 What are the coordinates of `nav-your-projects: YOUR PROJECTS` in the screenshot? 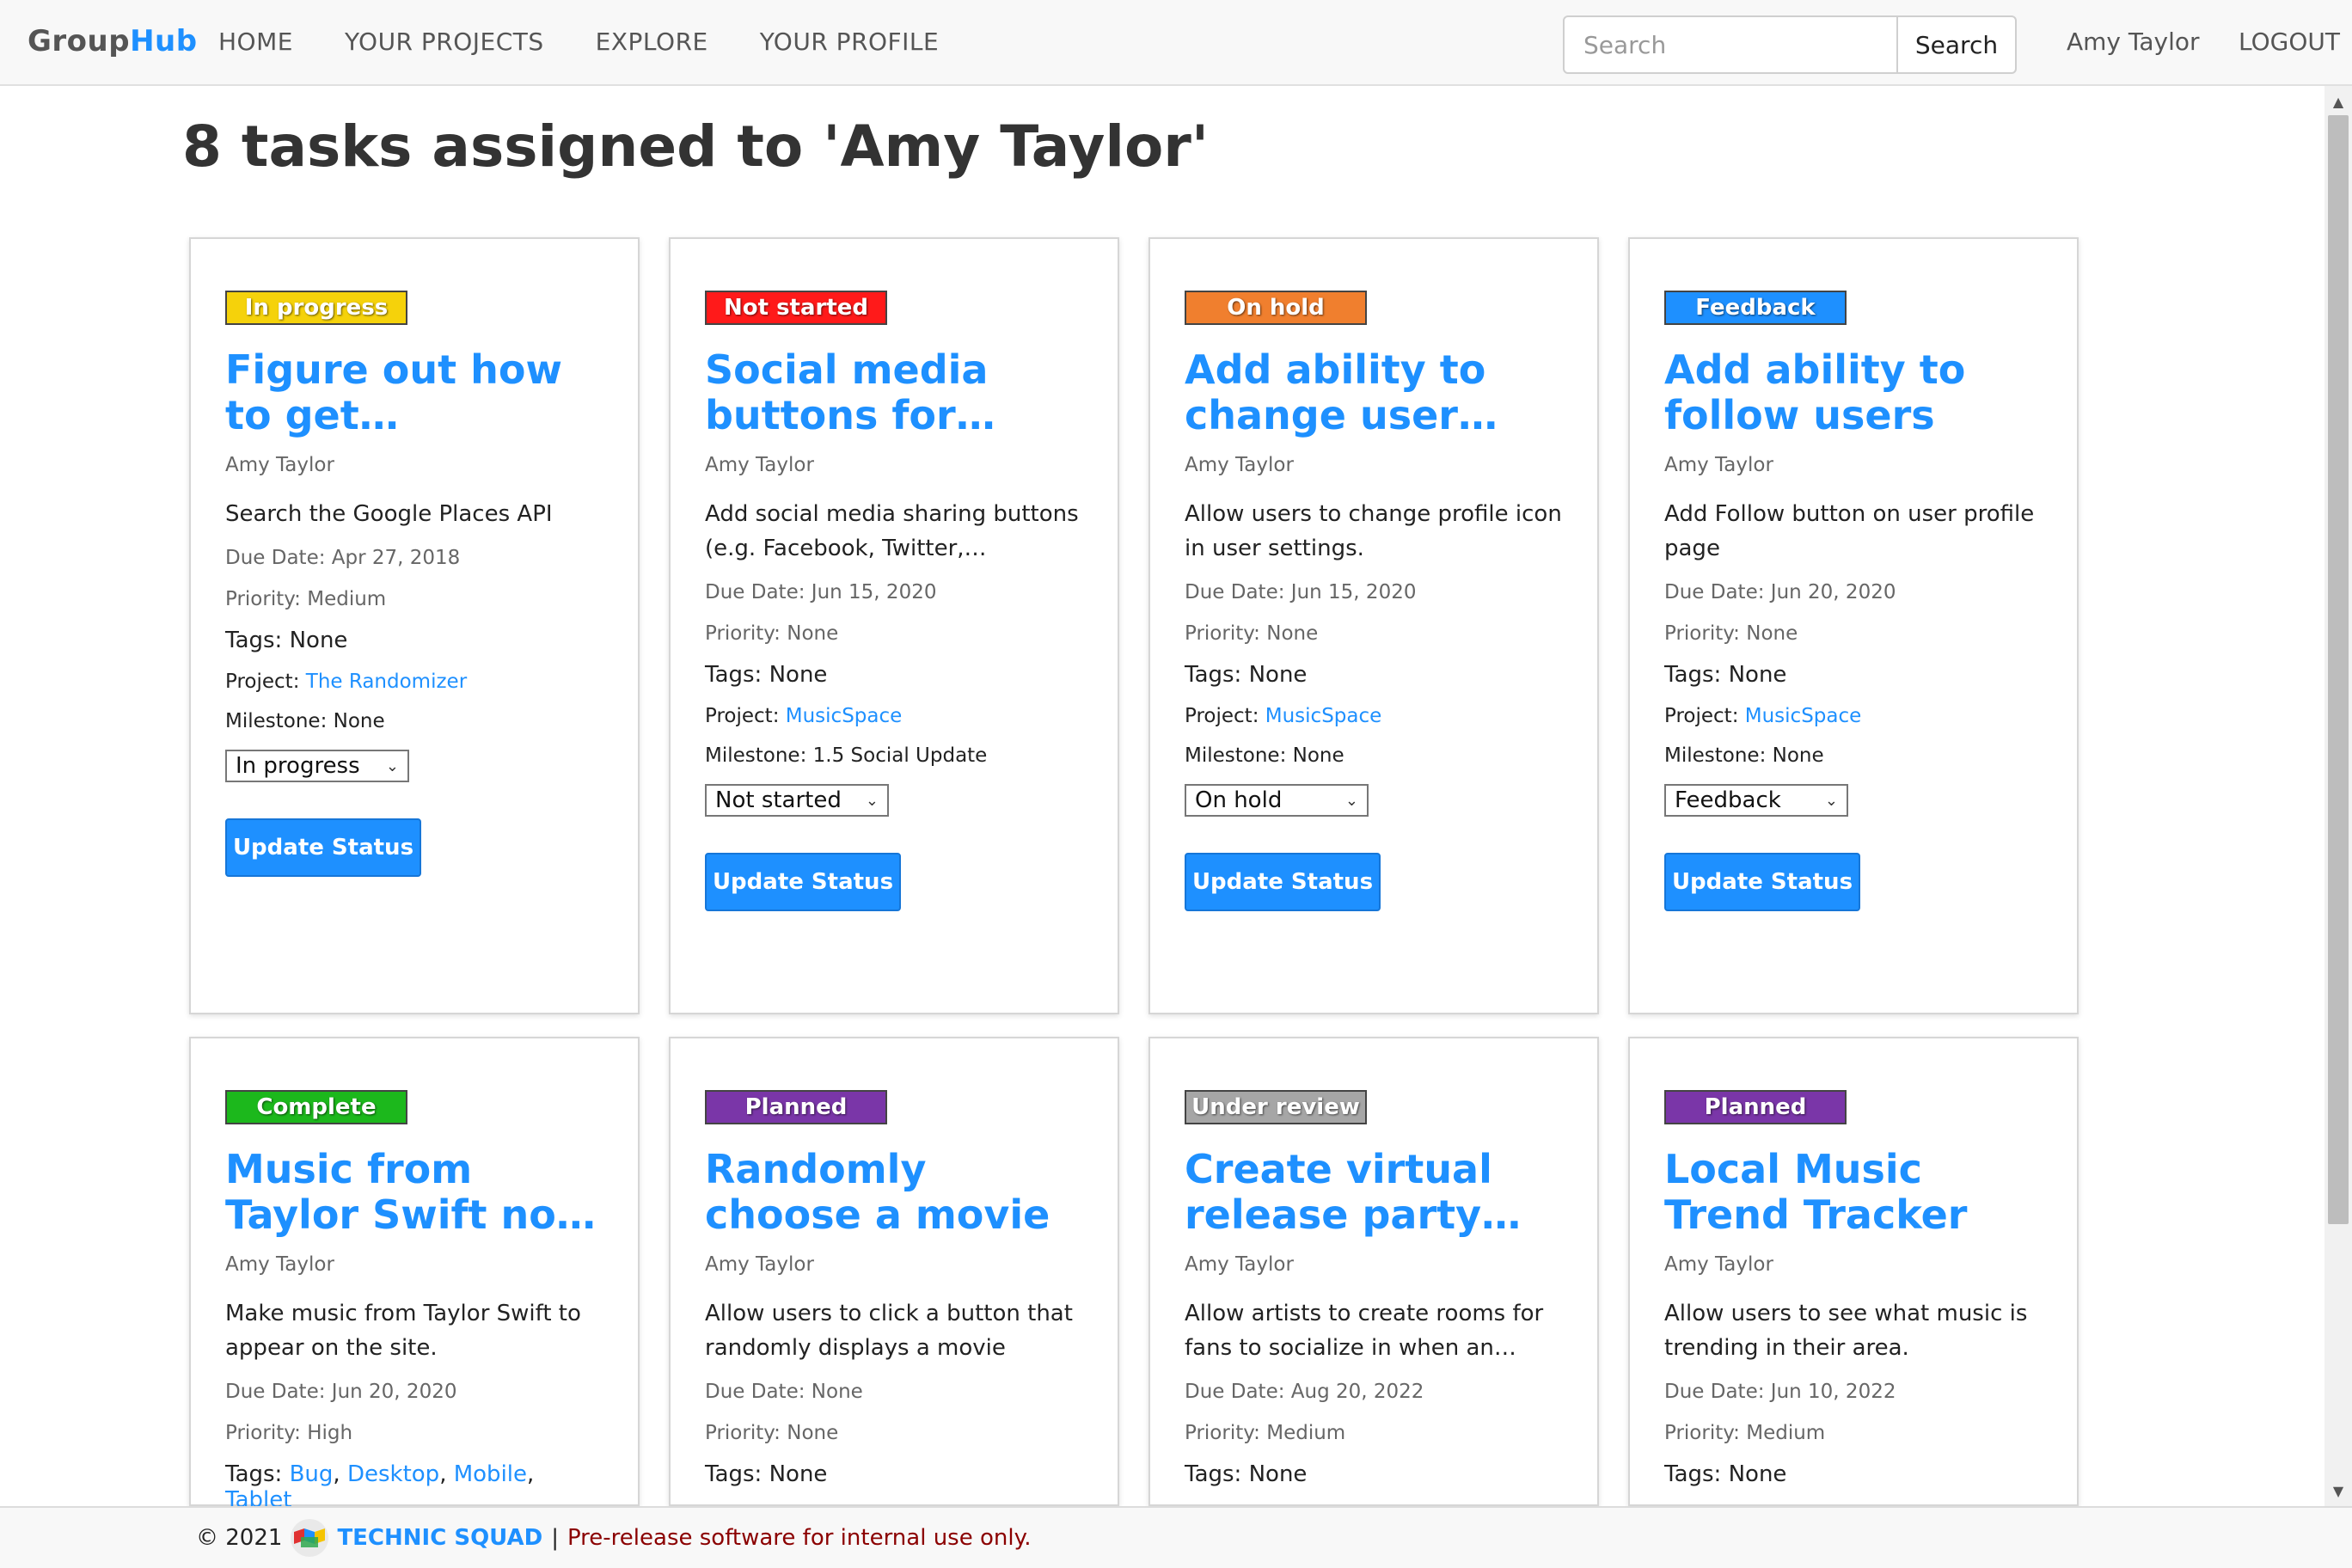 It's located at (444, 42).